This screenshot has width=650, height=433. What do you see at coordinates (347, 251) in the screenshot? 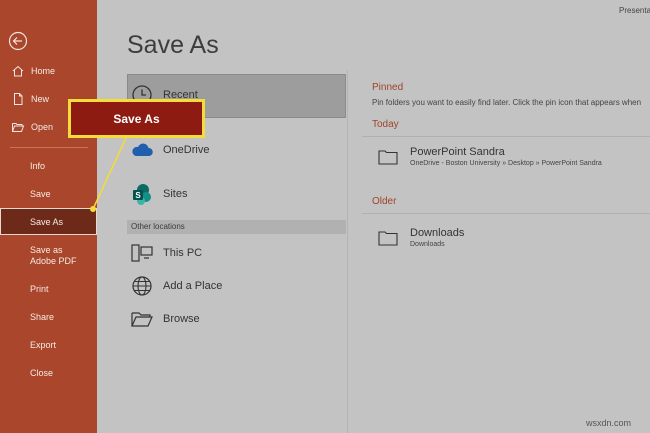
I see `panel-divider` at bounding box center [347, 251].